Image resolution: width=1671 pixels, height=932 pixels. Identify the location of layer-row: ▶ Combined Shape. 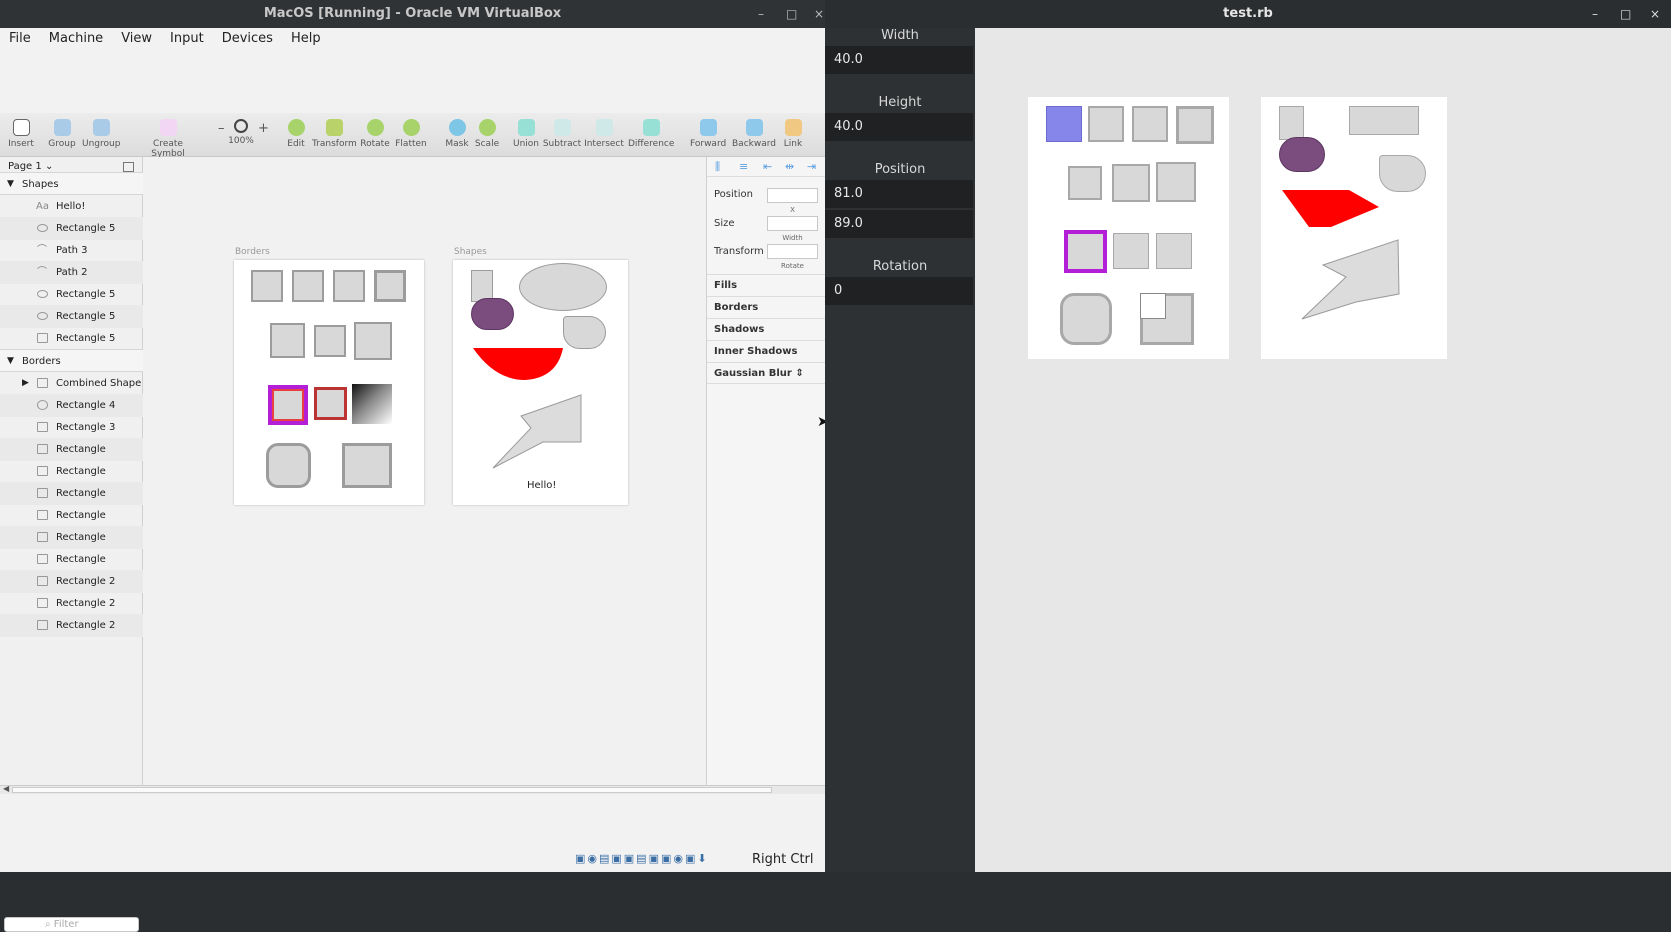
(71, 383).